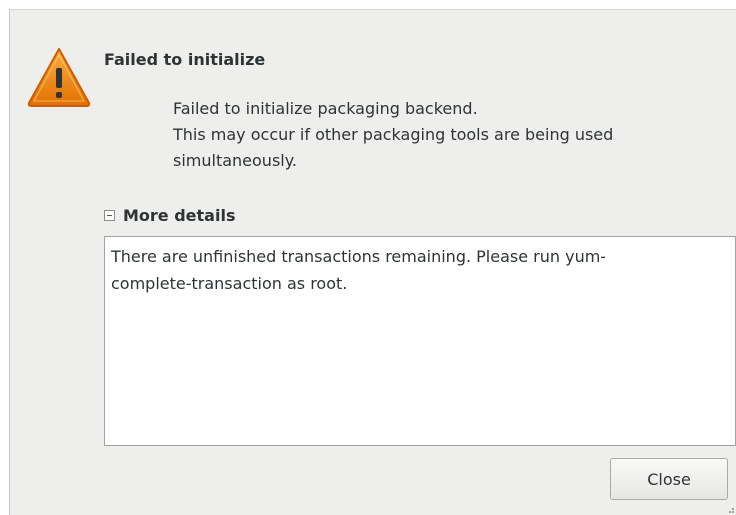  What do you see at coordinates (229, 283) in the screenshot?
I see `details-line: complete-transaction as root.` at bounding box center [229, 283].